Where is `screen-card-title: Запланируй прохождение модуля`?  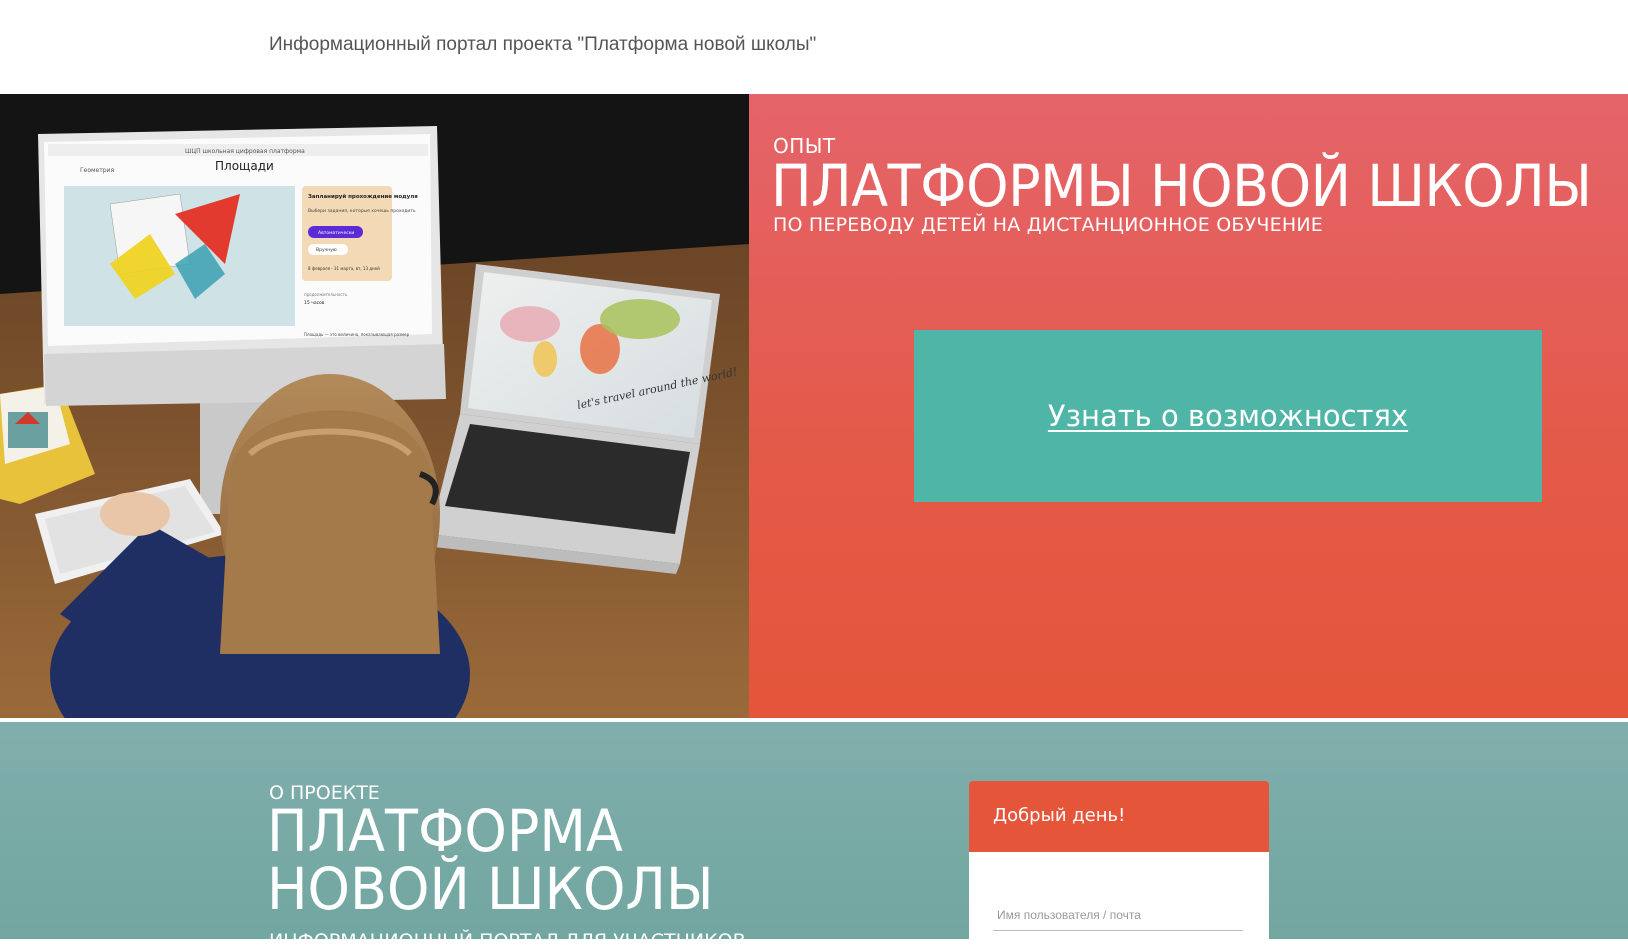
screen-card-title: Запланируй прохождение модуля is located at coordinates (363, 196).